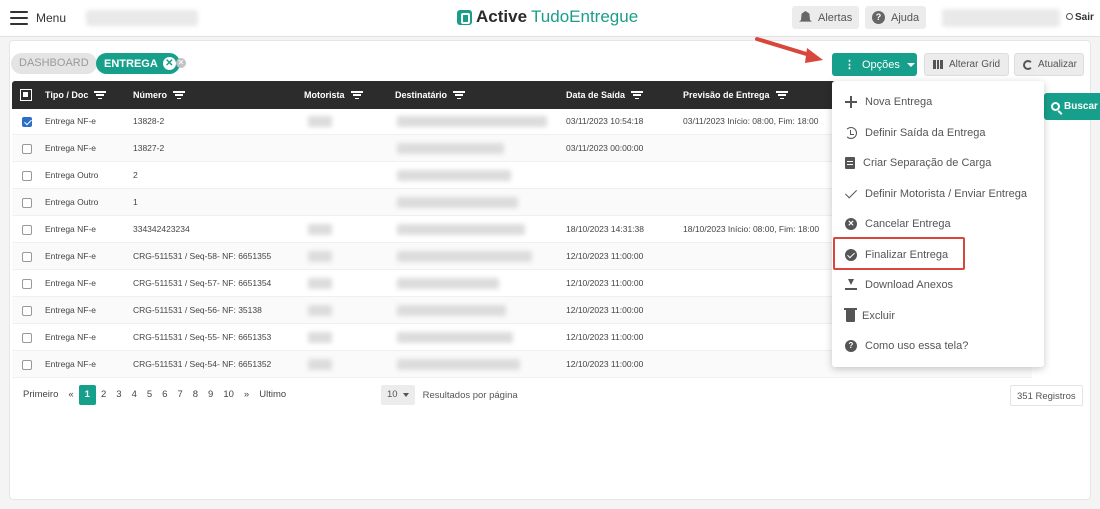  What do you see at coordinates (164, 395) in the screenshot?
I see `page-number: 6` at bounding box center [164, 395].